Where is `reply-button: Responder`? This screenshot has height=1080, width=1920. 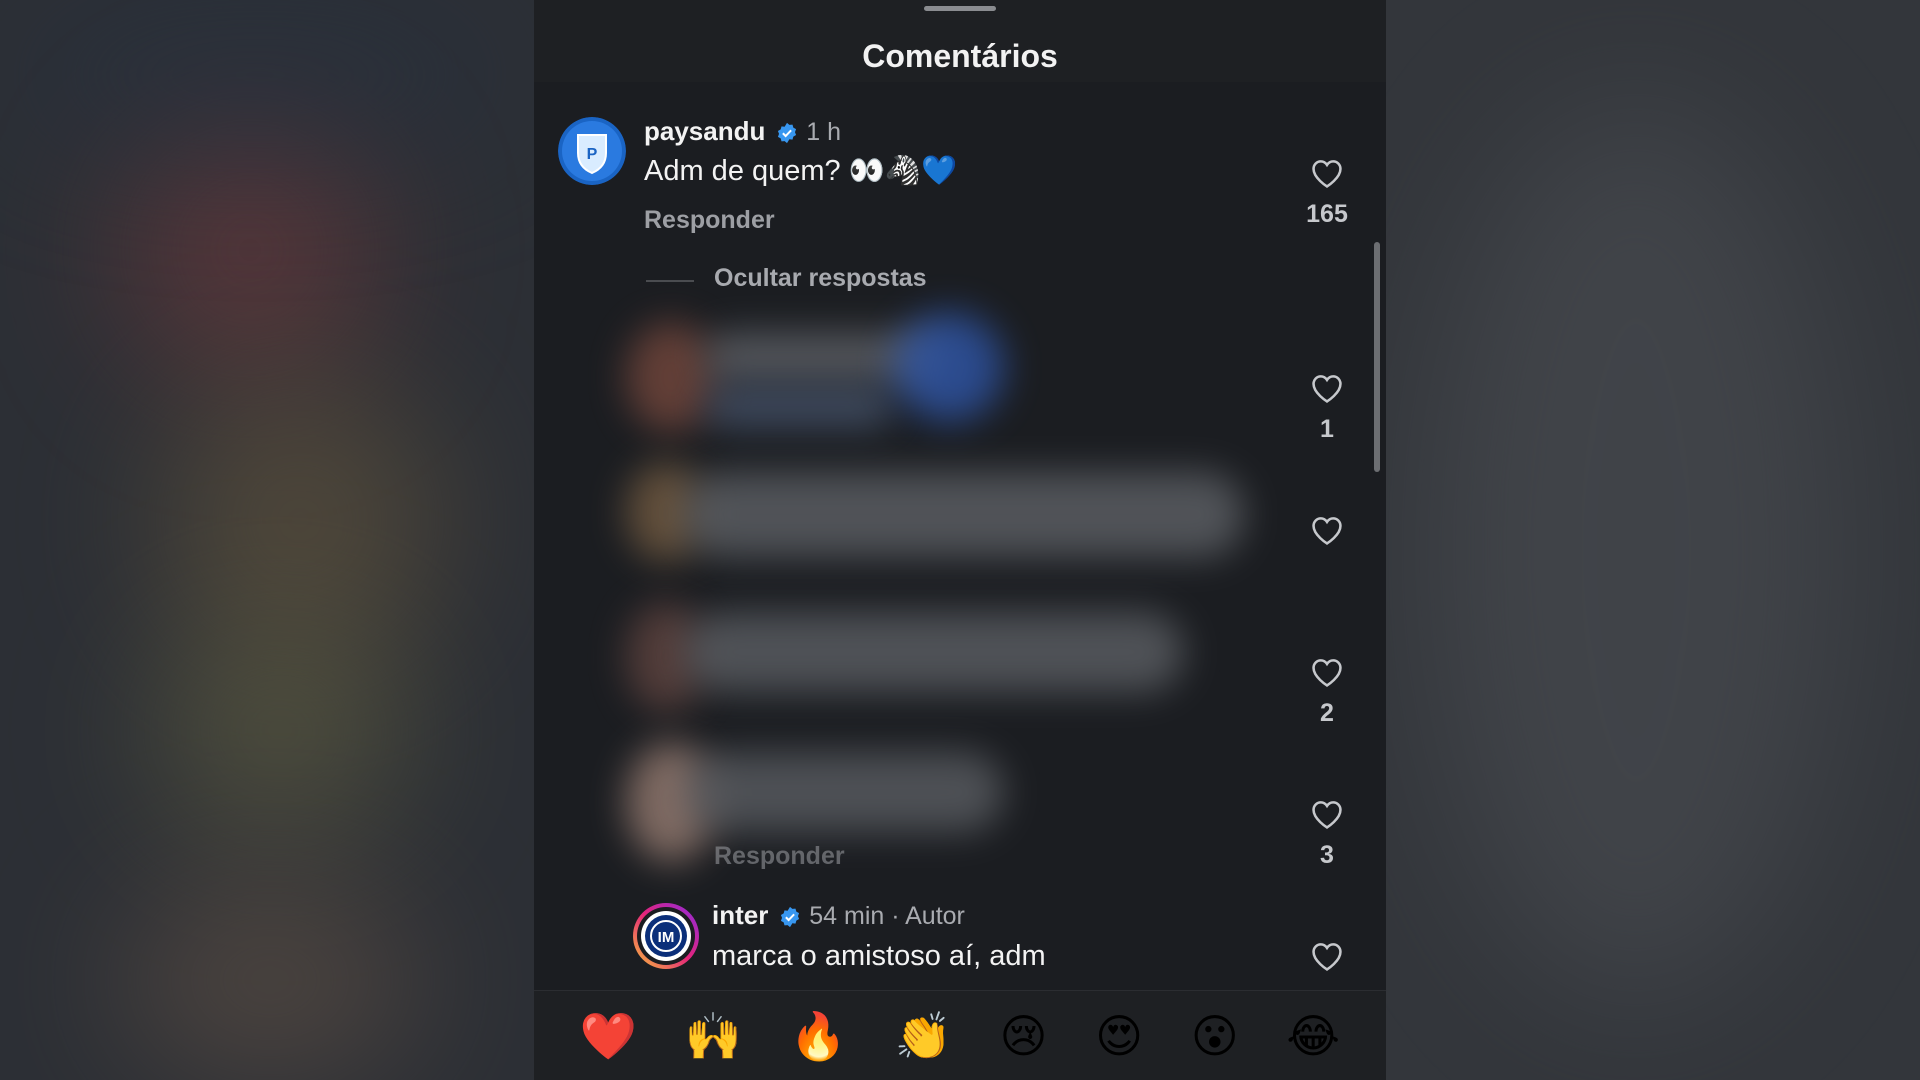
reply-button: Responder is located at coordinates (709, 220).